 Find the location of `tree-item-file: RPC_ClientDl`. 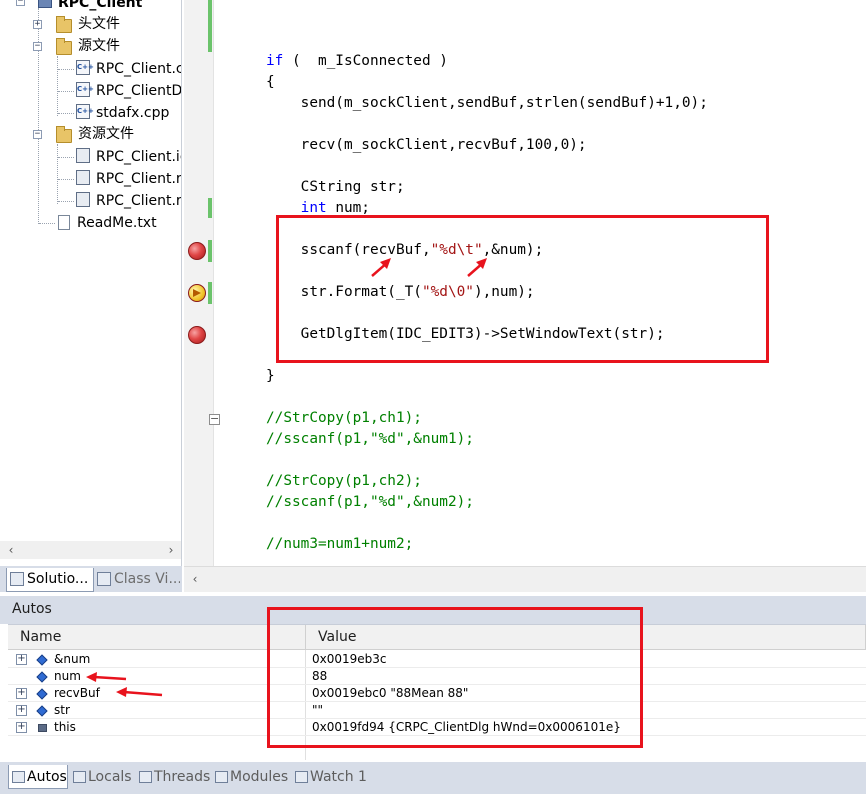

tree-item-file: RPC_ClientDl is located at coordinates (138, 91).